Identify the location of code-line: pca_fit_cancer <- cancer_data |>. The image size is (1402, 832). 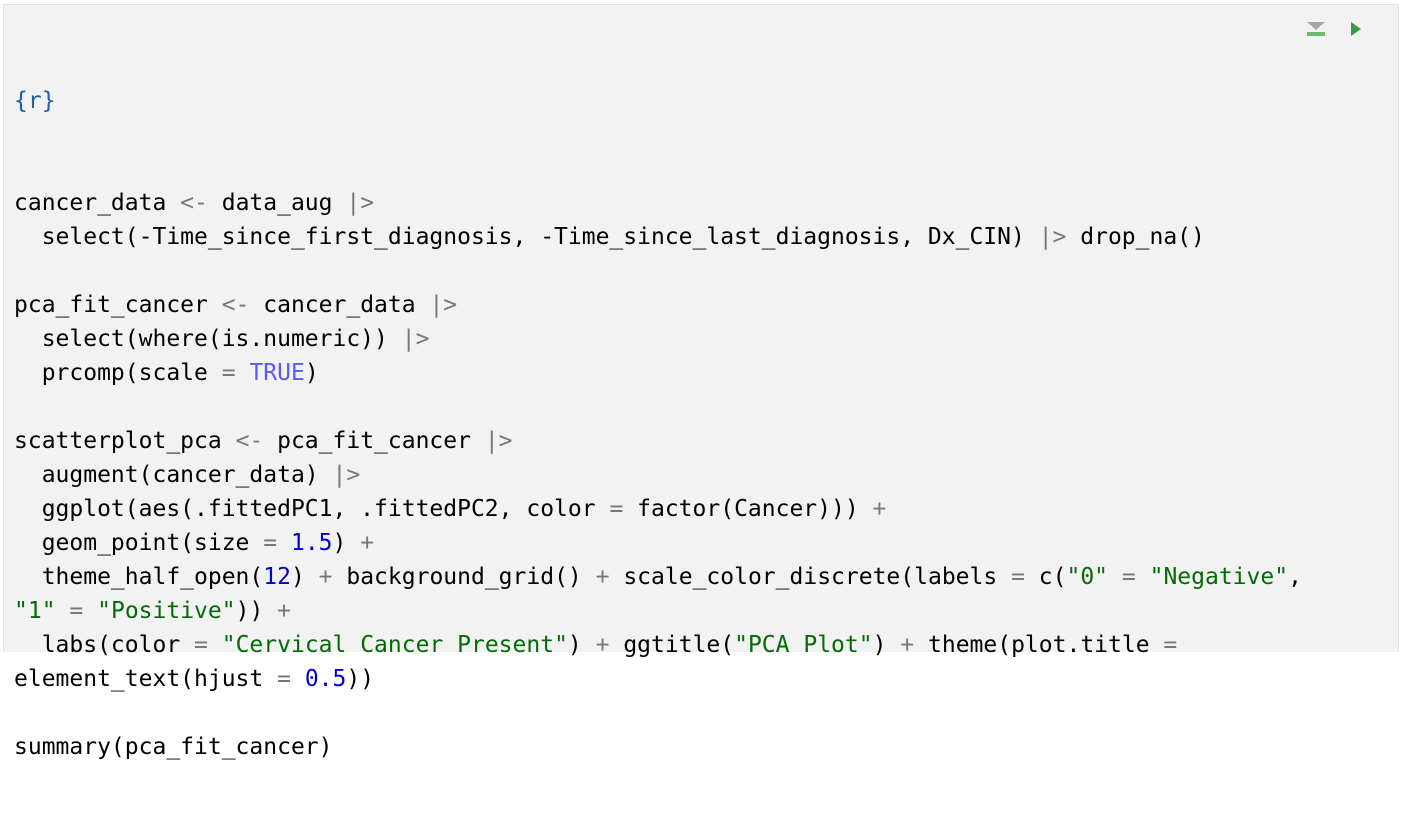
(658, 305).